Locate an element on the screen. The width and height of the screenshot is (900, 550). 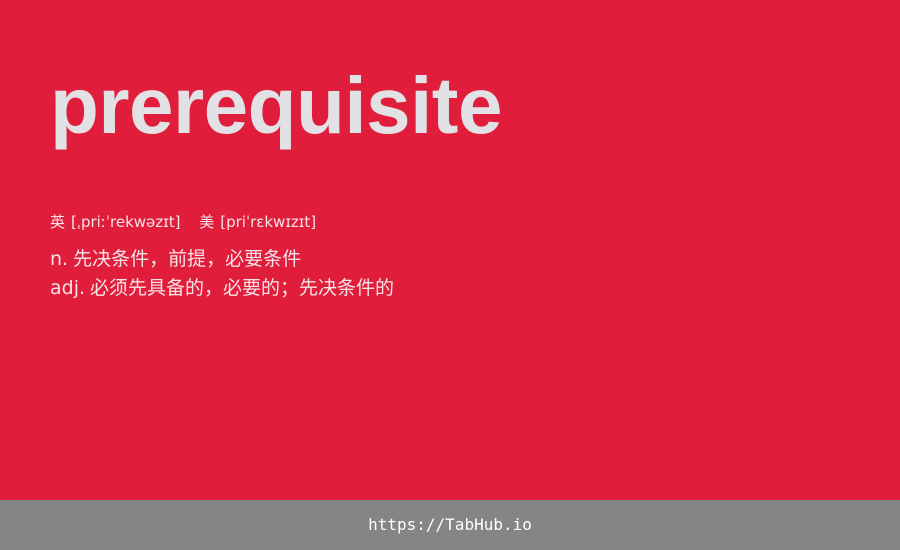
phonetic-uk-label: 英 is located at coordinates (58, 222).